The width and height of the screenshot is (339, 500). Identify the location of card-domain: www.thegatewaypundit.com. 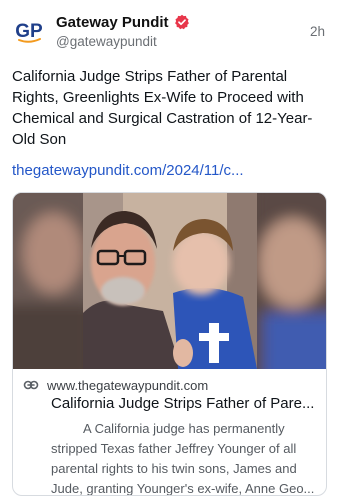
(128, 385).